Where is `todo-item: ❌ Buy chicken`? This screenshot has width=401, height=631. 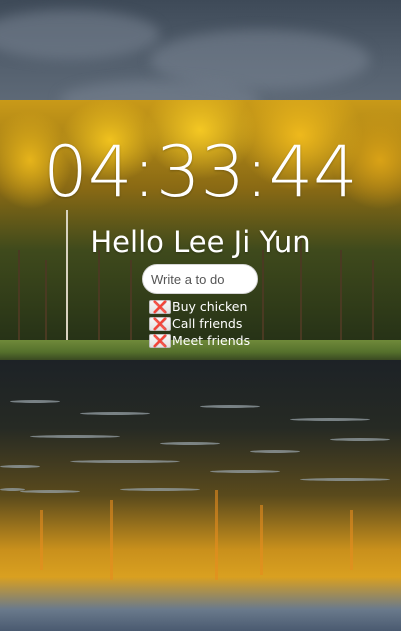 todo-item: ❌ Buy chicken is located at coordinates (199, 306).